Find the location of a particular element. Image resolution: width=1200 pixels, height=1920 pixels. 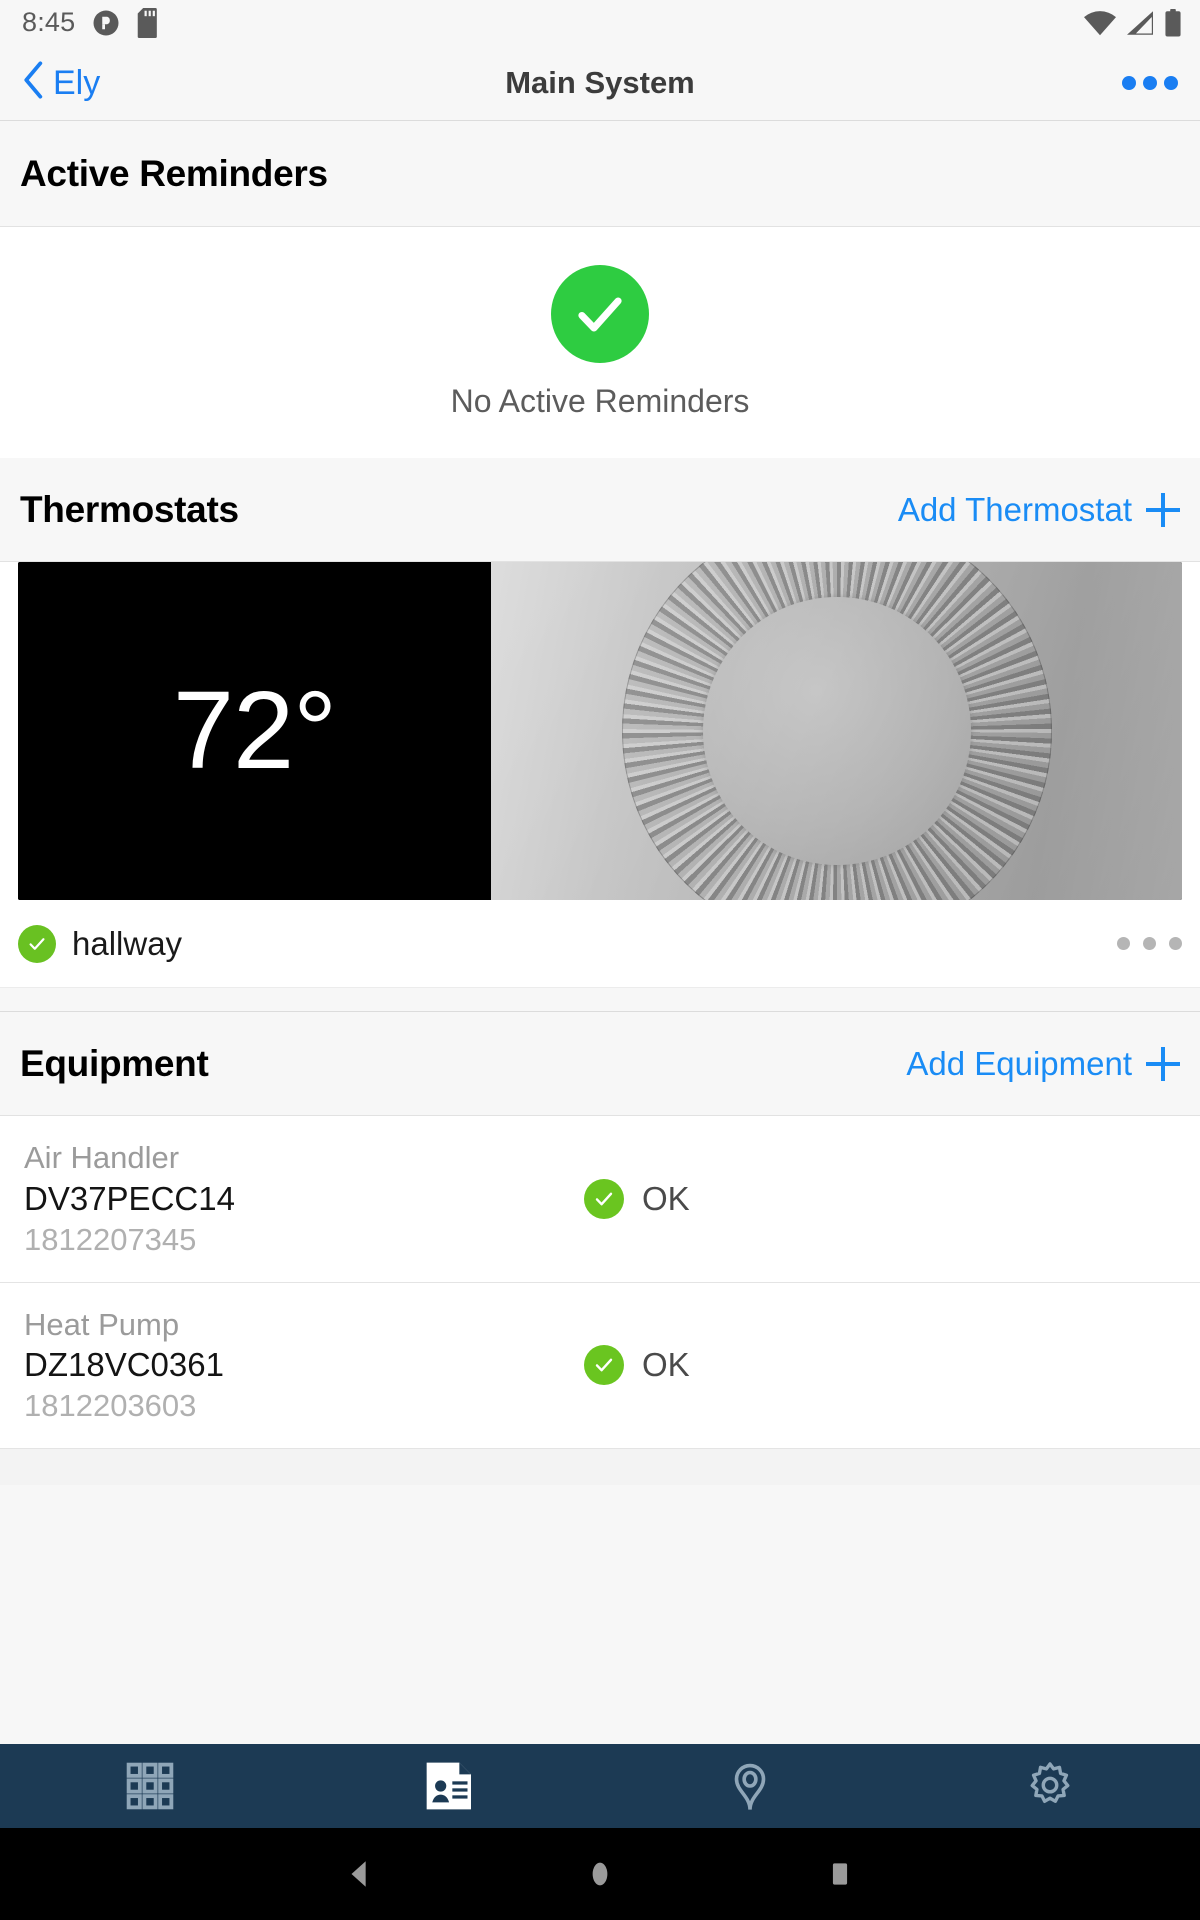

equipment-info: Heat Pump DZ18VC0361 1812203603 is located at coordinates (304, 1366).